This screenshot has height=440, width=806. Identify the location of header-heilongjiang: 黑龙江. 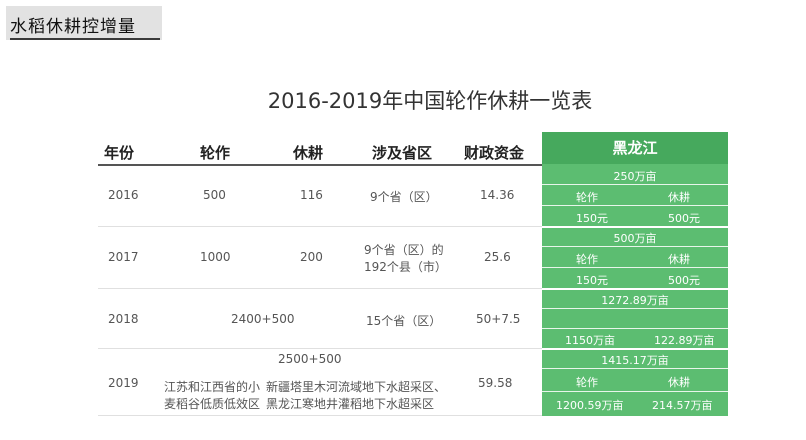
(635, 148).